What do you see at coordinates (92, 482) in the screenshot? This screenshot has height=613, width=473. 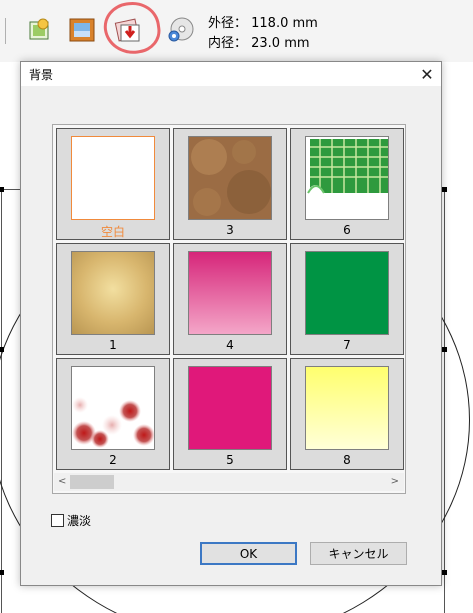 I see `scrollbar-thumb` at bounding box center [92, 482].